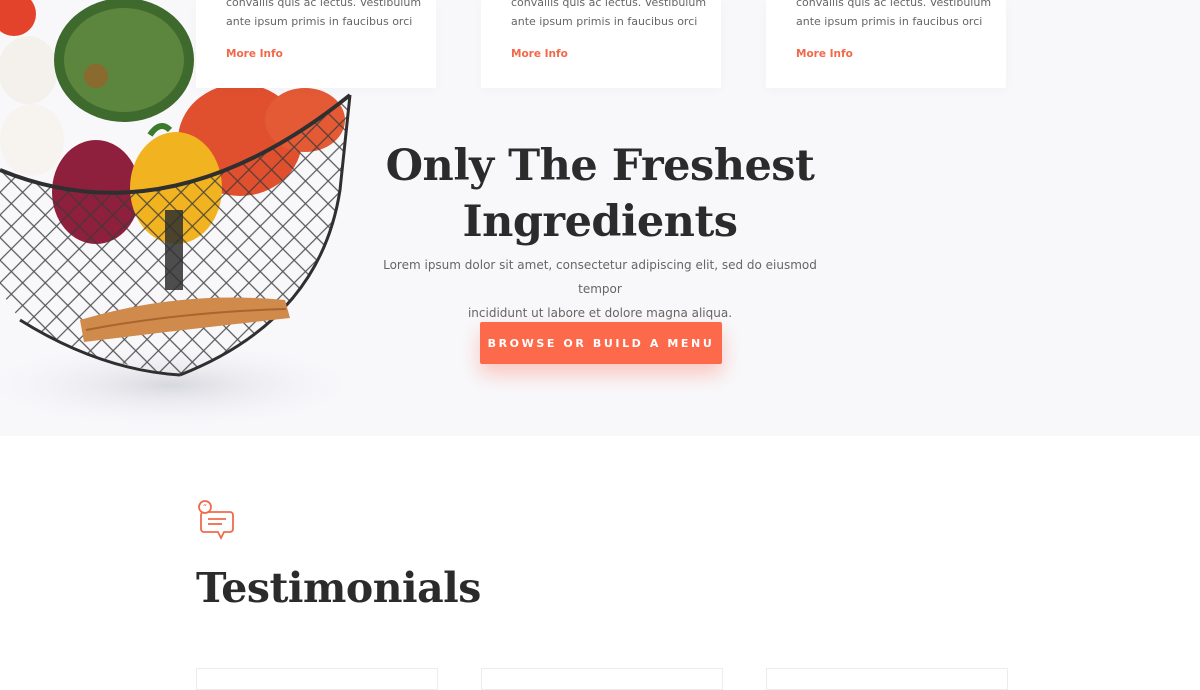 The image size is (1200, 690). What do you see at coordinates (600, 166) in the screenshot?
I see `hero-title-line: Only The Freshest` at bounding box center [600, 166].